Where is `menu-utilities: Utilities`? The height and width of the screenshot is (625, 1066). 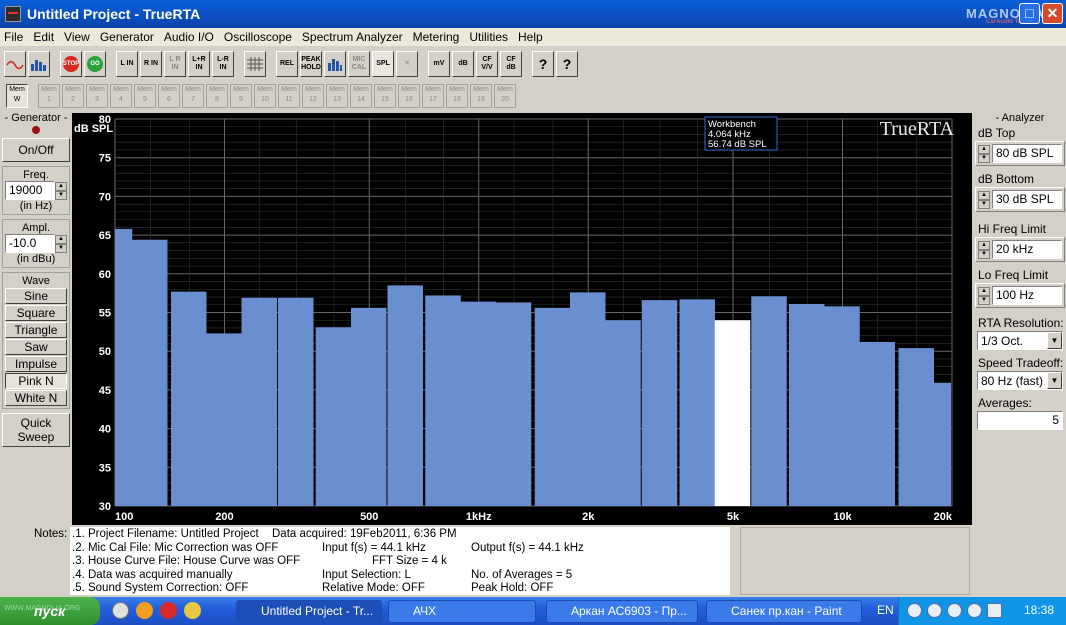
menu-utilities: Utilities is located at coordinates (488, 37).